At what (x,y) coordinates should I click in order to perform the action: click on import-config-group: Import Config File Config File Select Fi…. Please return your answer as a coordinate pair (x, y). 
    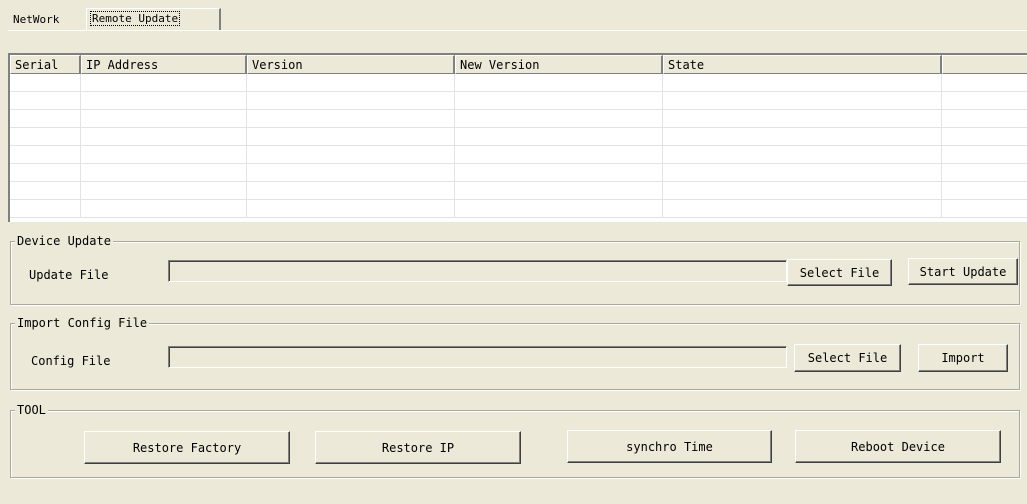
    Looking at the image, I should click on (515, 353).